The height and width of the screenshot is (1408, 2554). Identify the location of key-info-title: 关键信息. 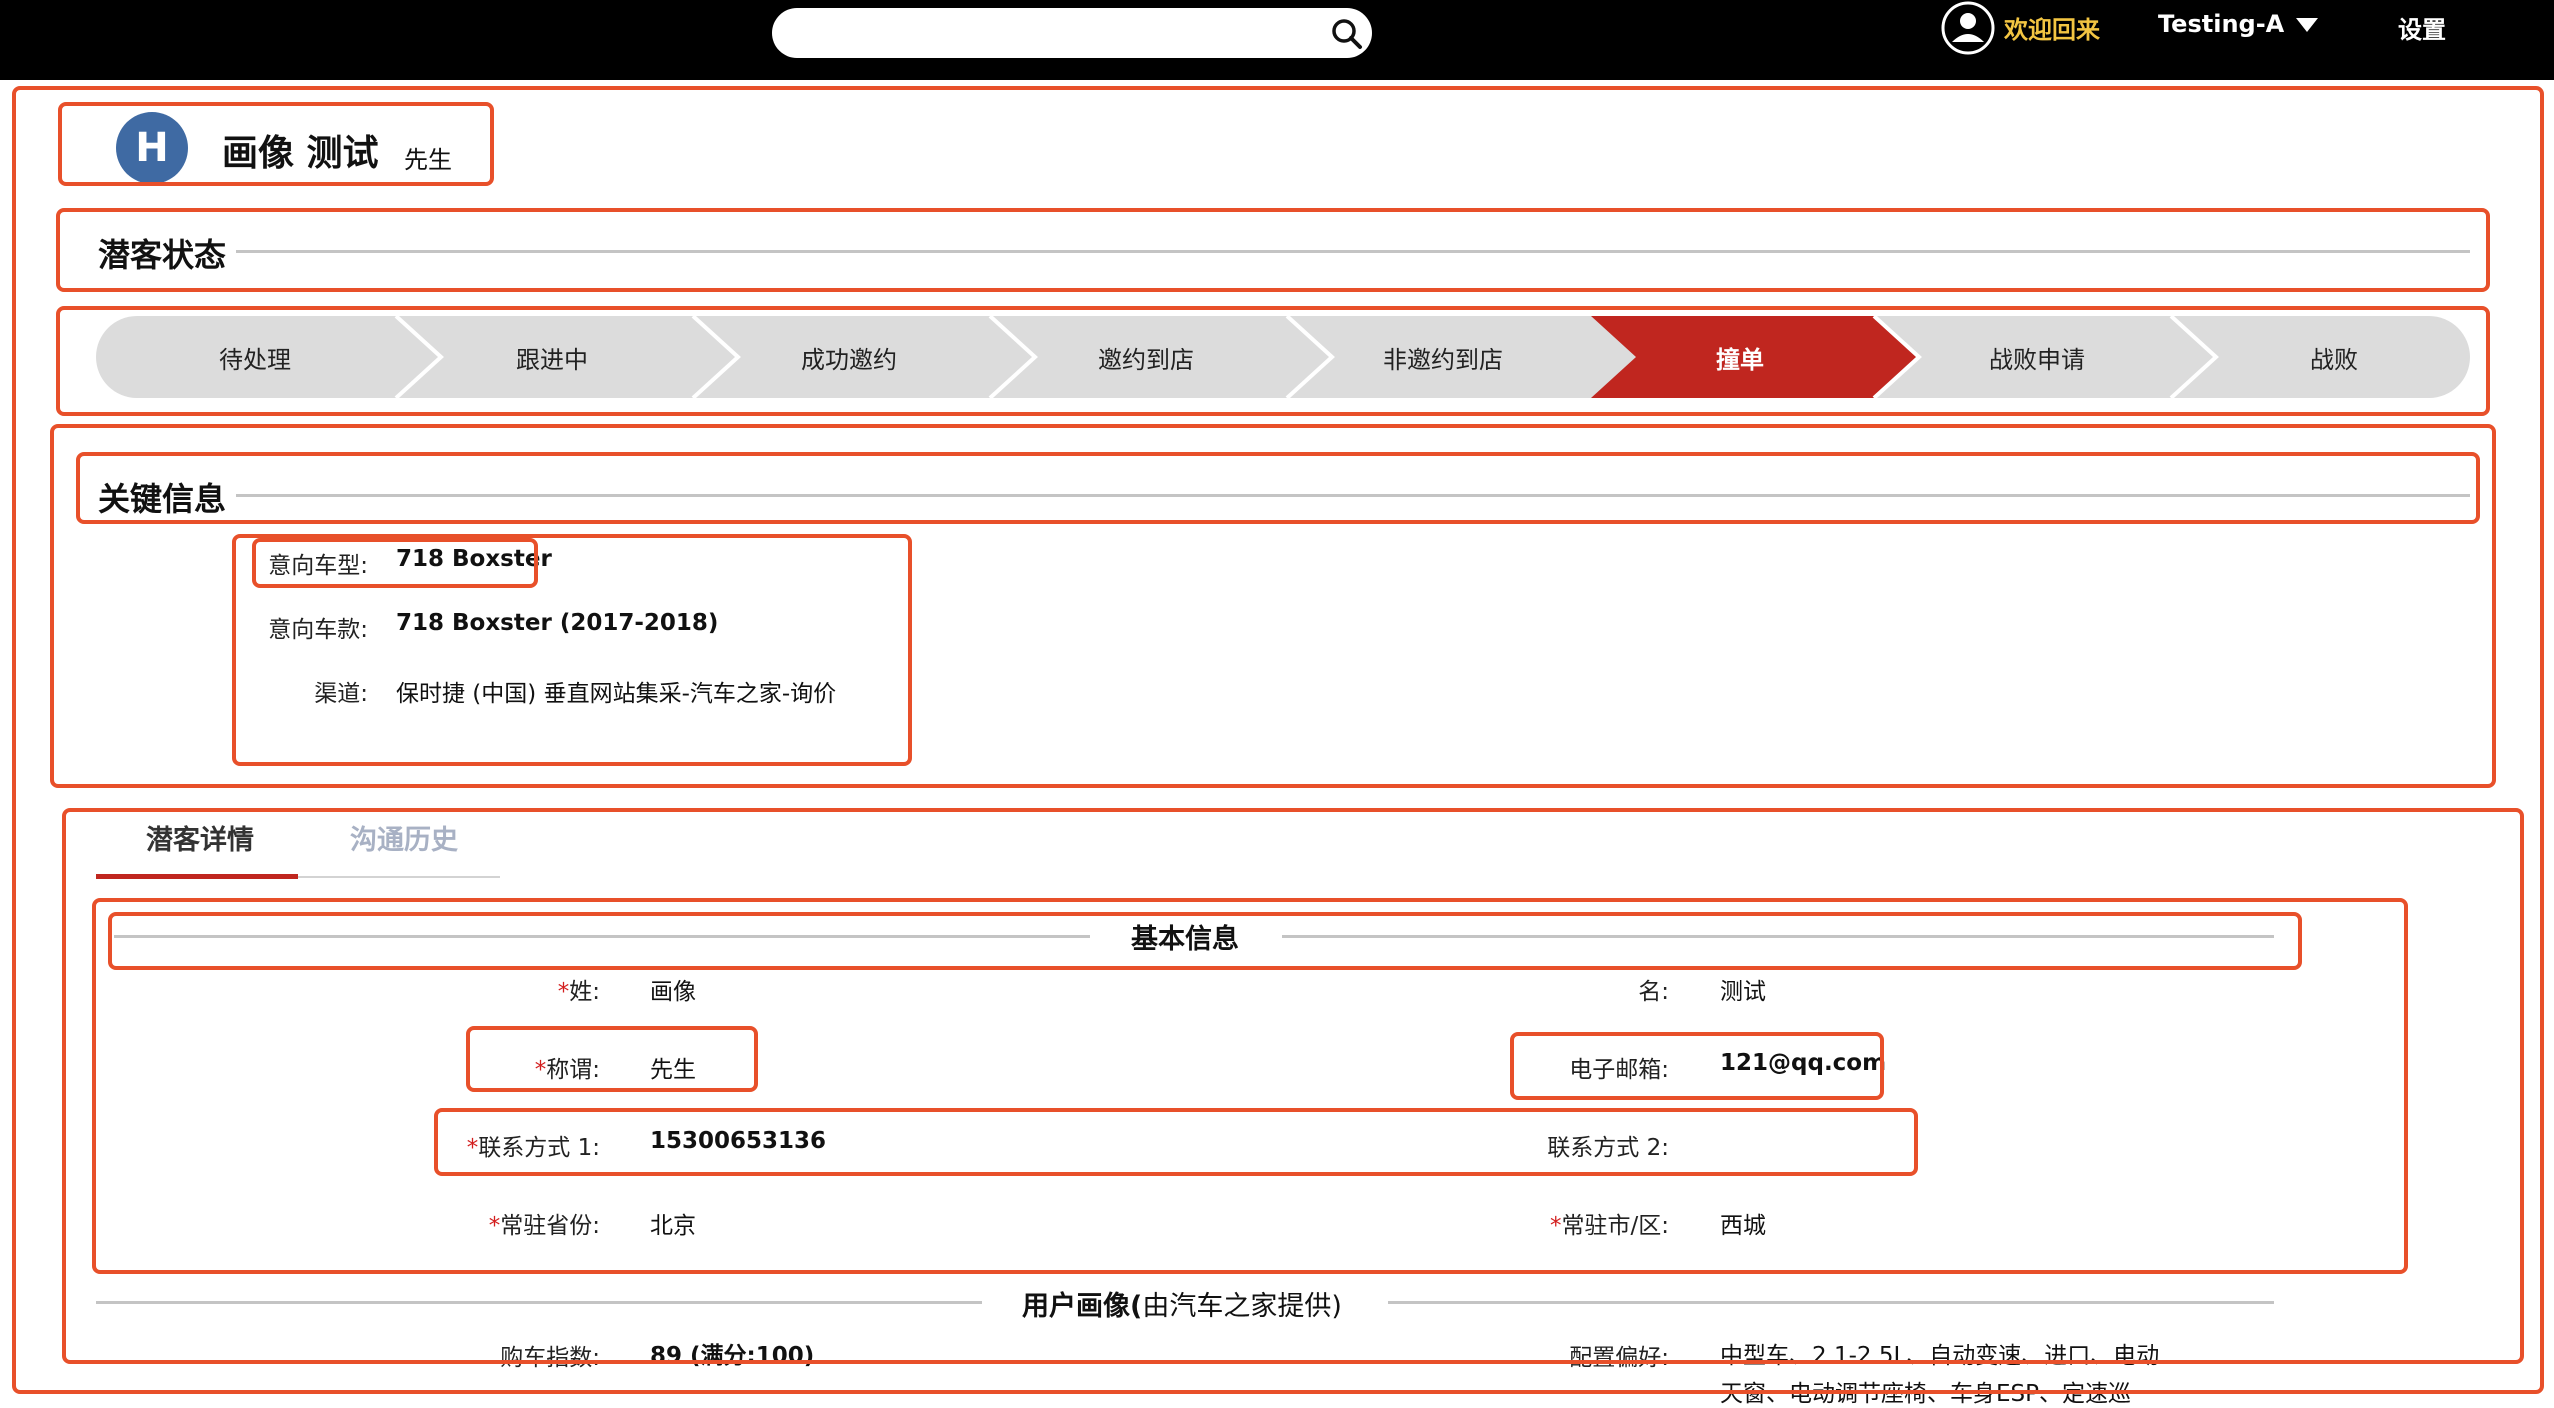
(162, 499).